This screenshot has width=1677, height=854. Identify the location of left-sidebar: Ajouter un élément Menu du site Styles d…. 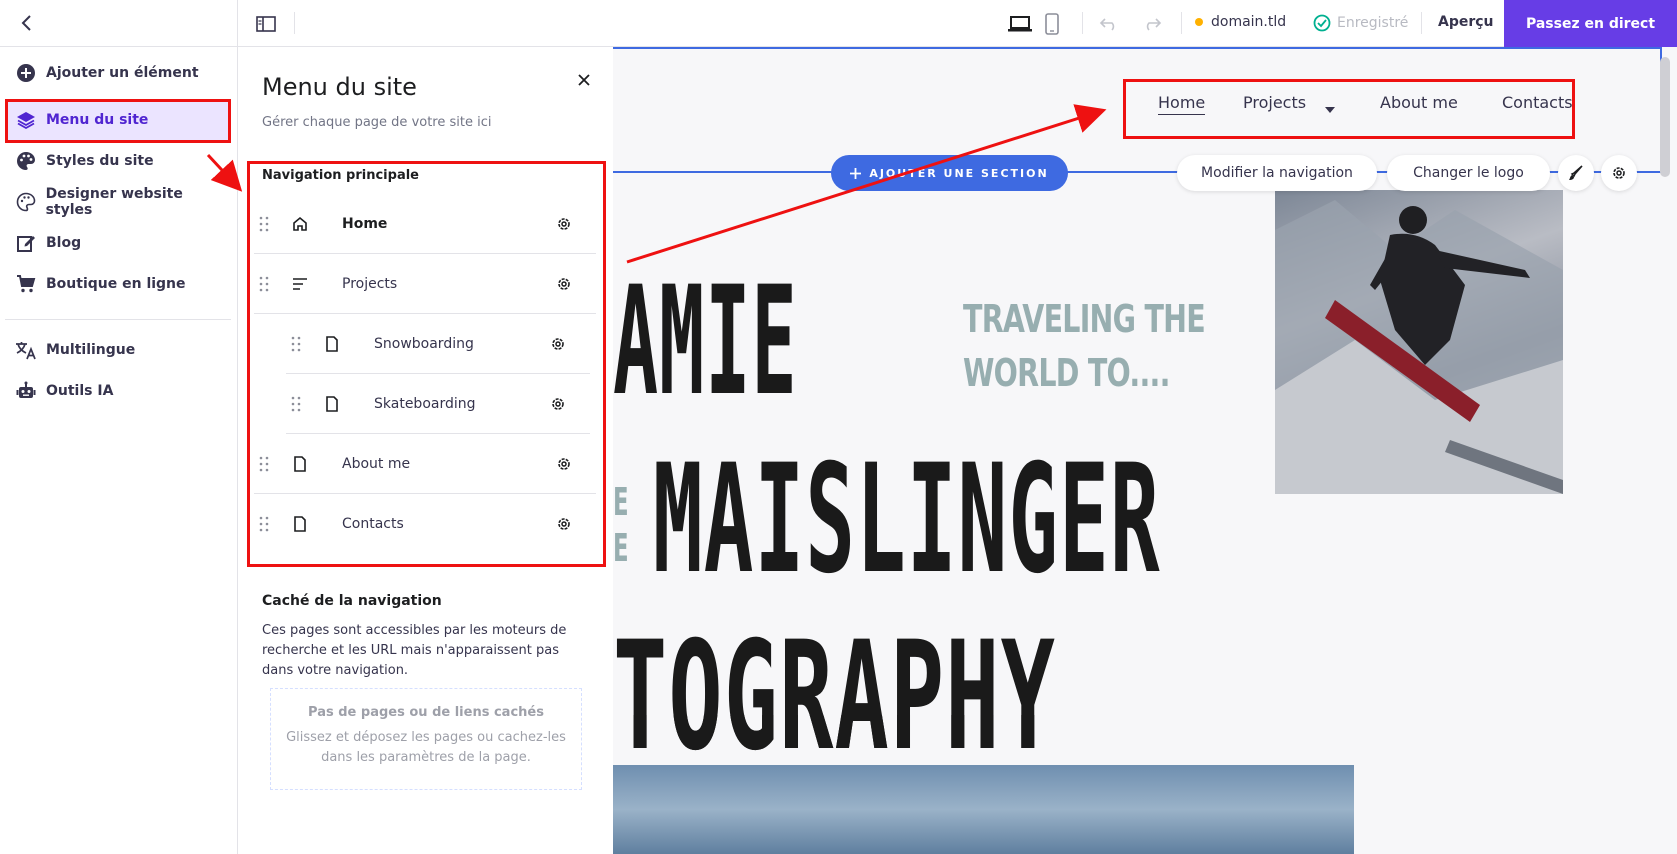
(119, 450).